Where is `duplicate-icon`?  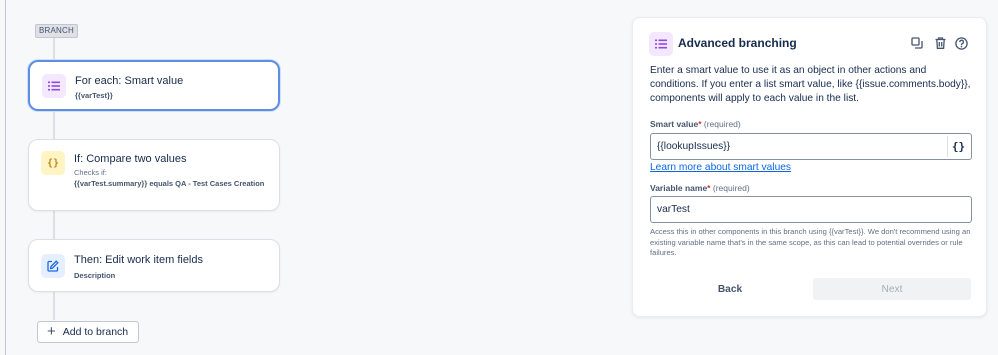
duplicate-icon is located at coordinates (917, 43).